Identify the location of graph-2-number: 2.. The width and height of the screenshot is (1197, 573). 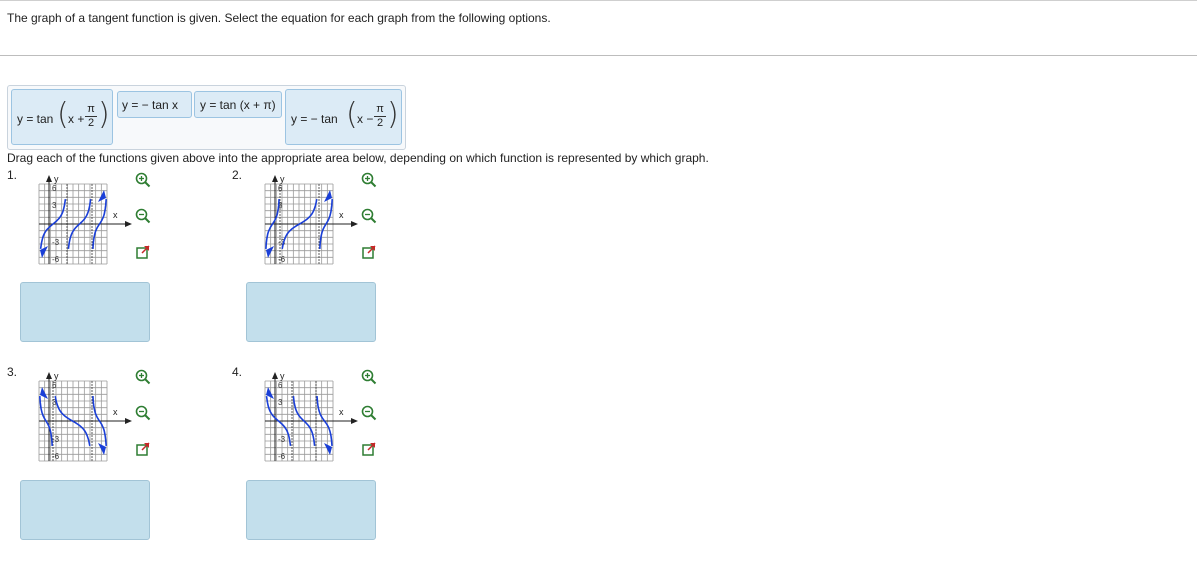
(237, 175).